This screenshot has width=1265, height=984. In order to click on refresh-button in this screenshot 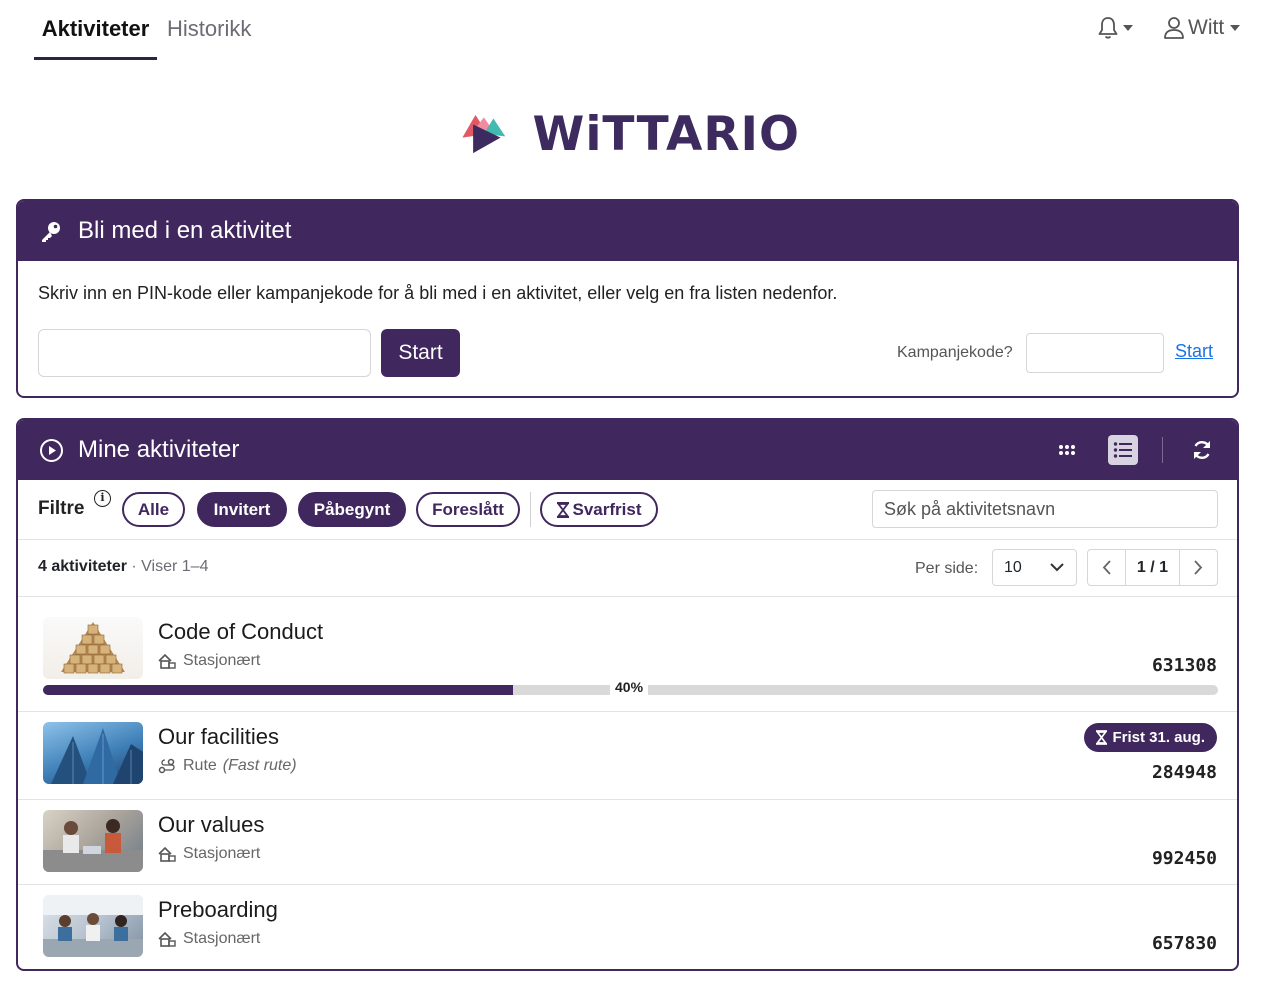, I will do `click(1202, 450)`.